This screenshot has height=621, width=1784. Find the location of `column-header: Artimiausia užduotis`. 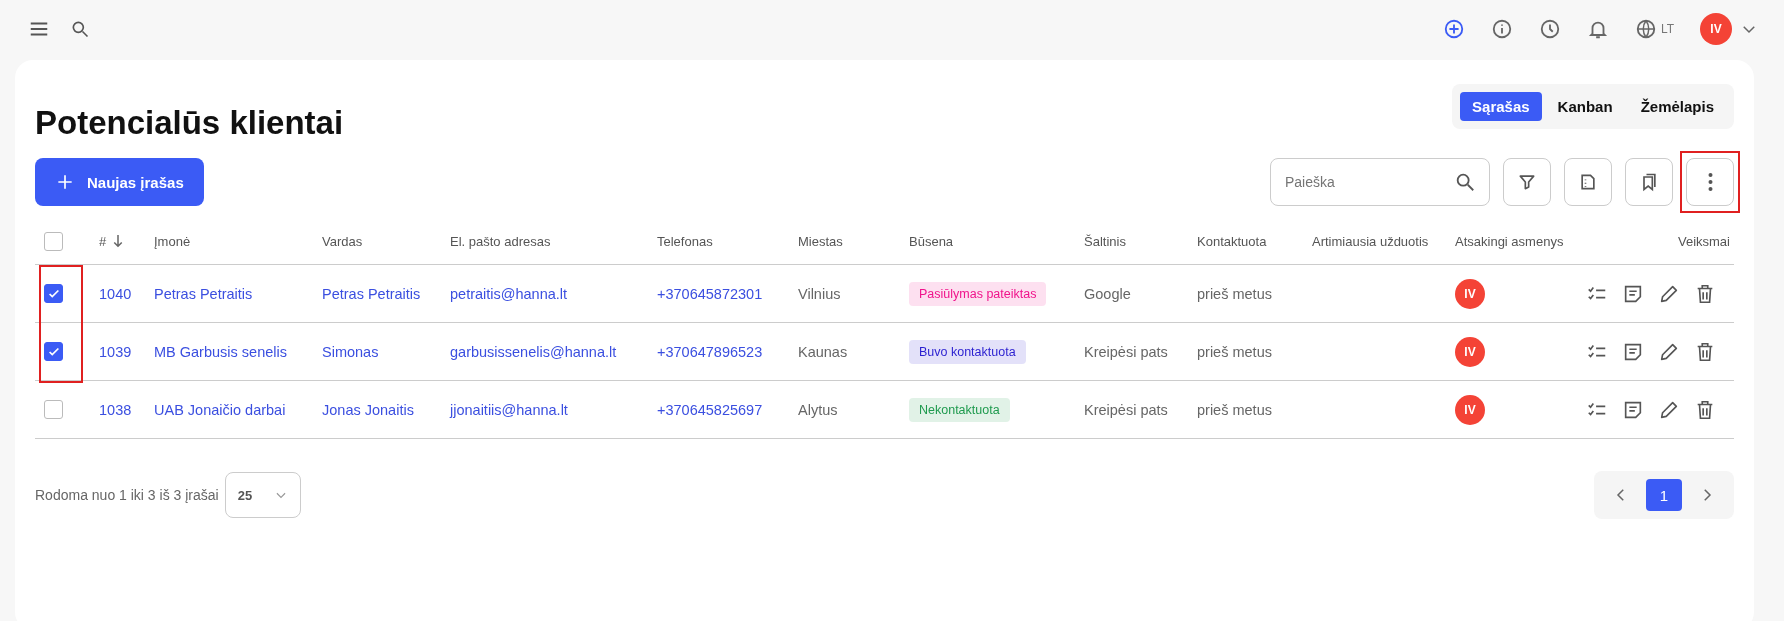

column-header: Artimiausia užduotis is located at coordinates (1370, 241).